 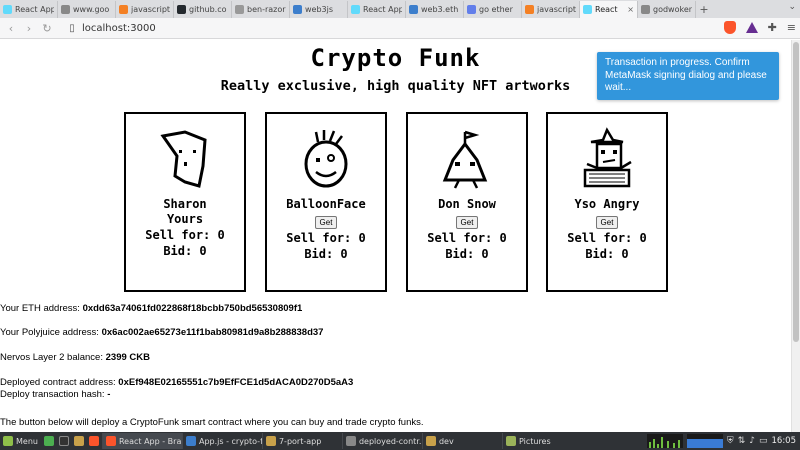 I want to click on browser-tab: web3.eth, so click(x=435, y=9).